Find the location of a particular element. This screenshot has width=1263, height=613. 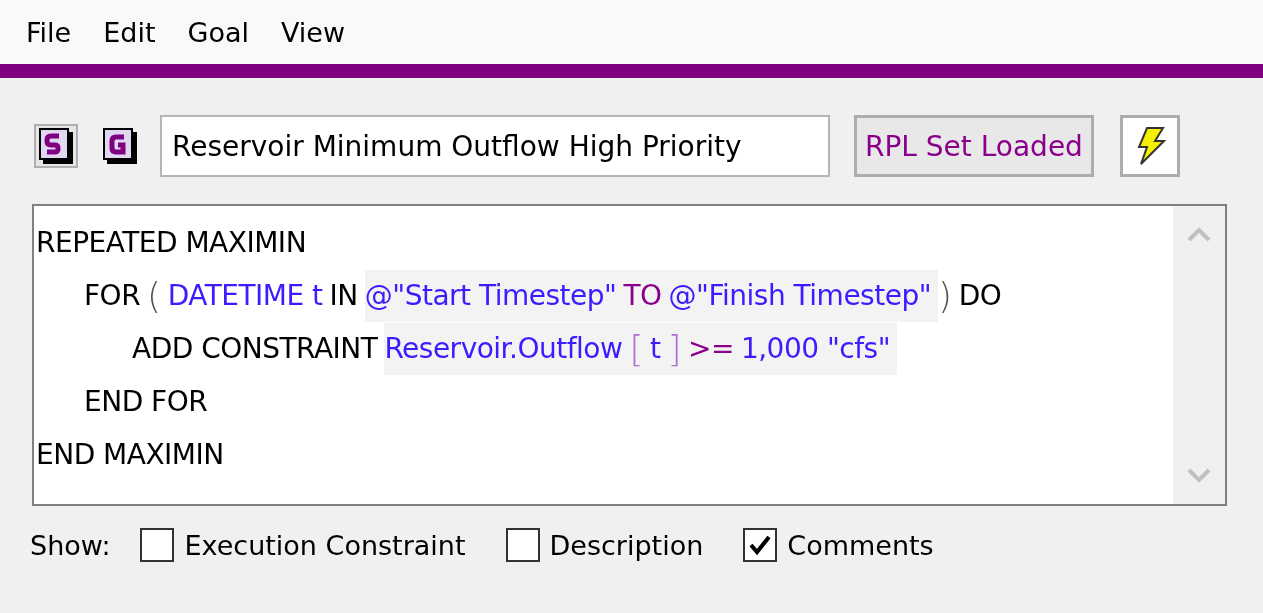

code-token: >= is located at coordinates (714, 348).